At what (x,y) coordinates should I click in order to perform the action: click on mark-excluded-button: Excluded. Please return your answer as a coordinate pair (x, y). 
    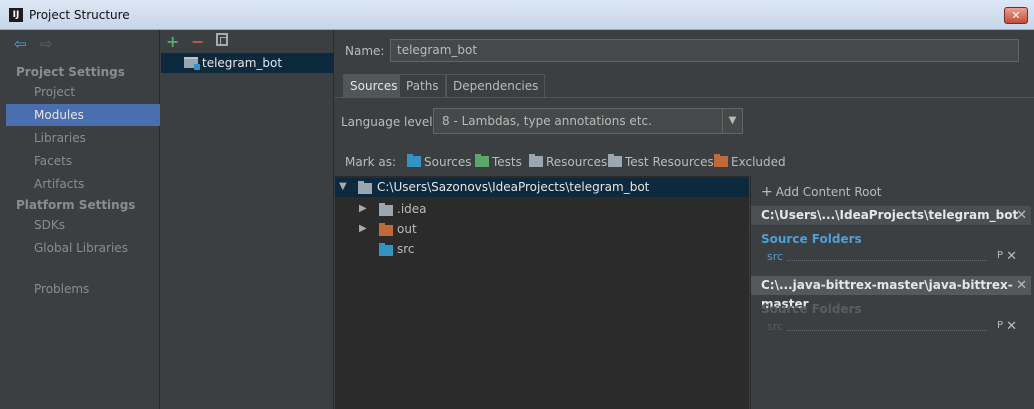
    Looking at the image, I should click on (750, 161).